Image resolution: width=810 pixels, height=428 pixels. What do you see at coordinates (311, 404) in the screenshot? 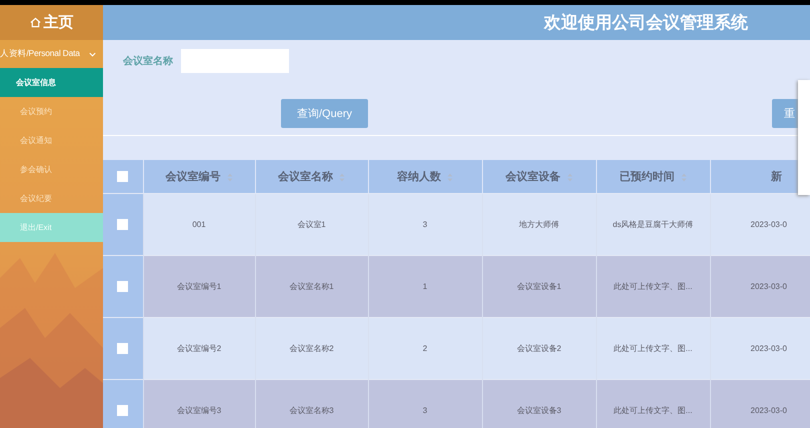
I see `table-cell: 会议室名称3` at bounding box center [311, 404].